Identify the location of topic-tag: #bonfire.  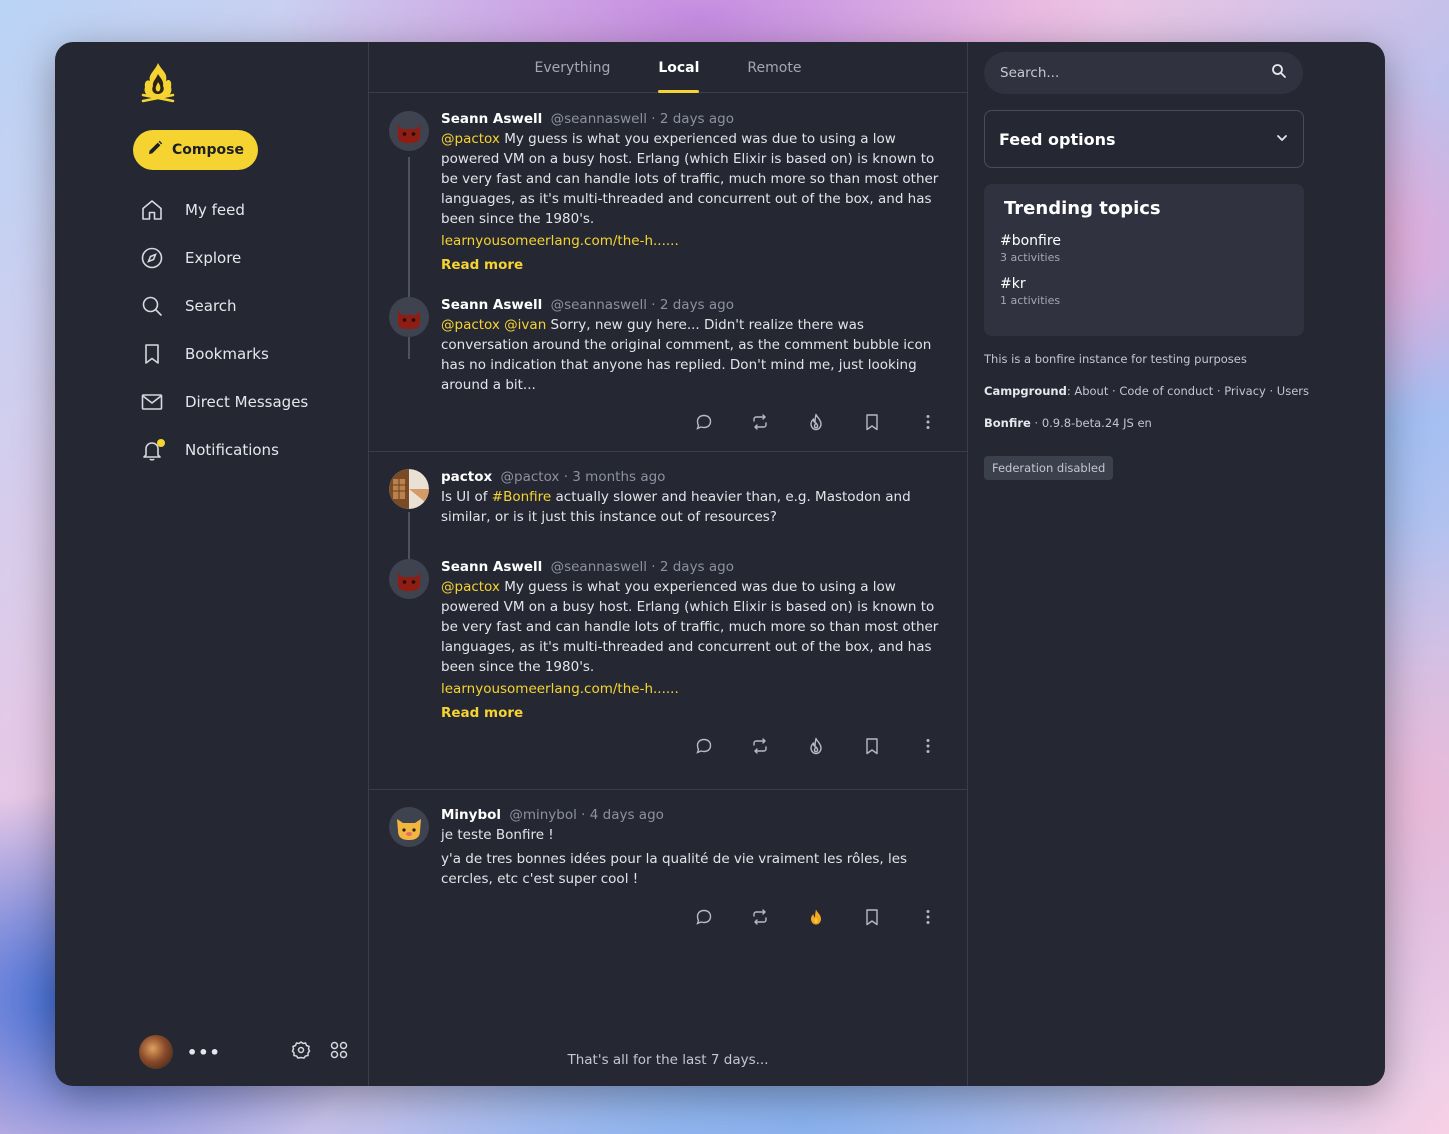
(1030, 241).